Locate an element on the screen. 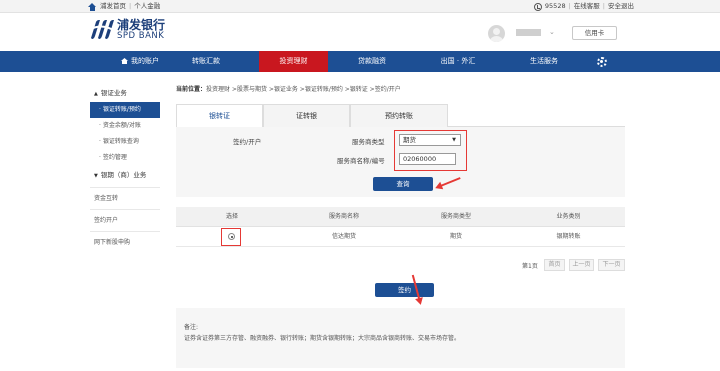 The image size is (720, 371). logo-text-en: SPD BANK is located at coordinates (141, 36).